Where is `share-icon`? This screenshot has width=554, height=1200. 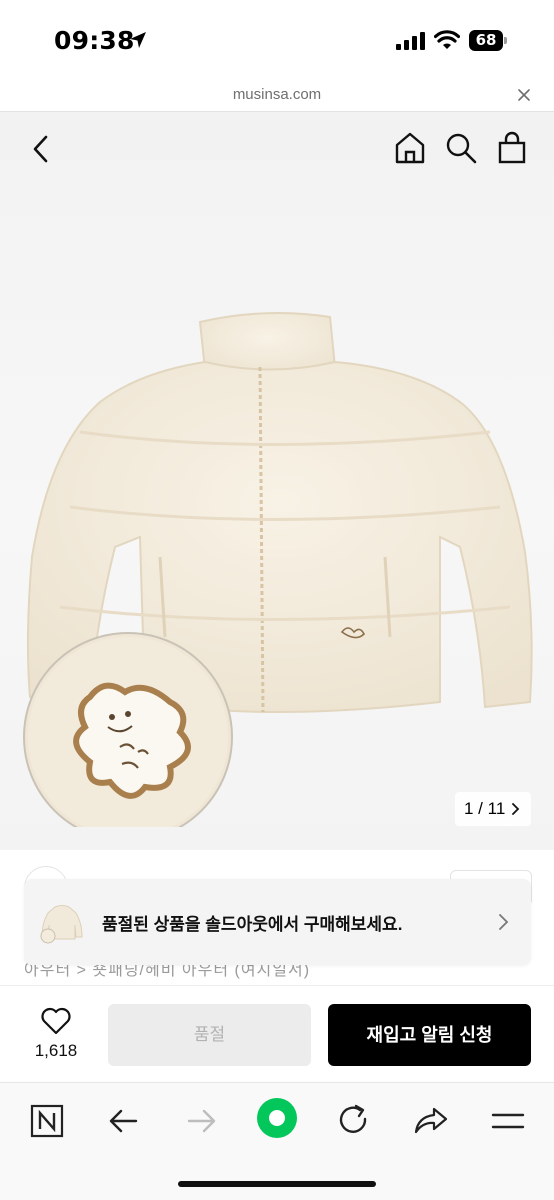
share-icon is located at coordinates (431, 1121).